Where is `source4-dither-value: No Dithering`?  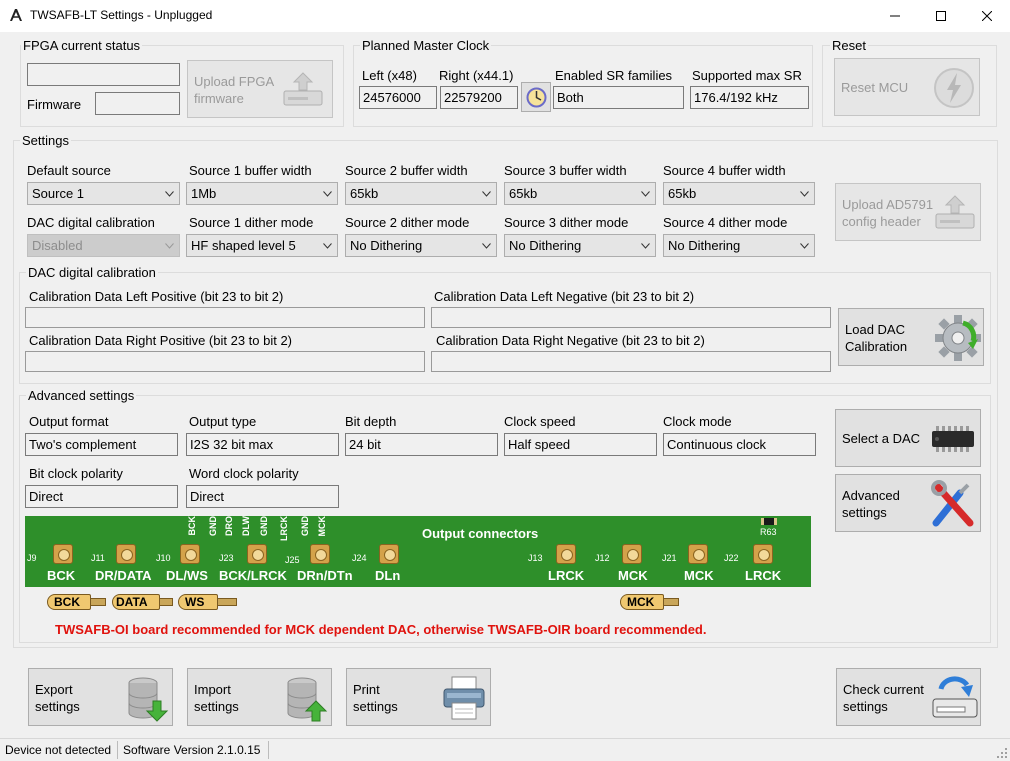 source4-dither-value: No Dithering is located at coordinates (704, 245).